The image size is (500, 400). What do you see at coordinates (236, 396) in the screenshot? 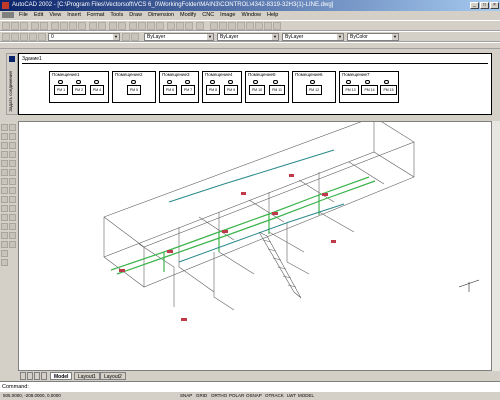
I see `polar-toggle: POLAR` at bounding box center [236, 396].